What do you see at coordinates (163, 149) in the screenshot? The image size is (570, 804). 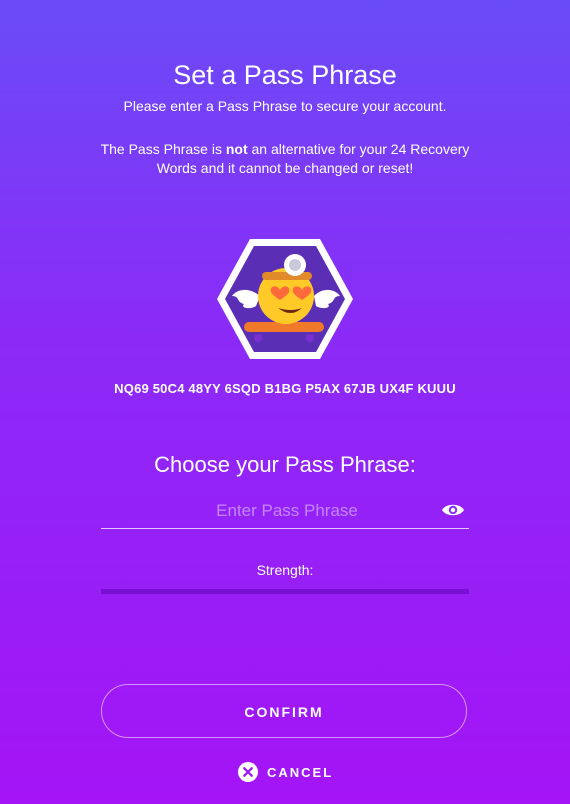 I see `warning-prefix: The Pass Phrase is` at bounding box center [163, 149].